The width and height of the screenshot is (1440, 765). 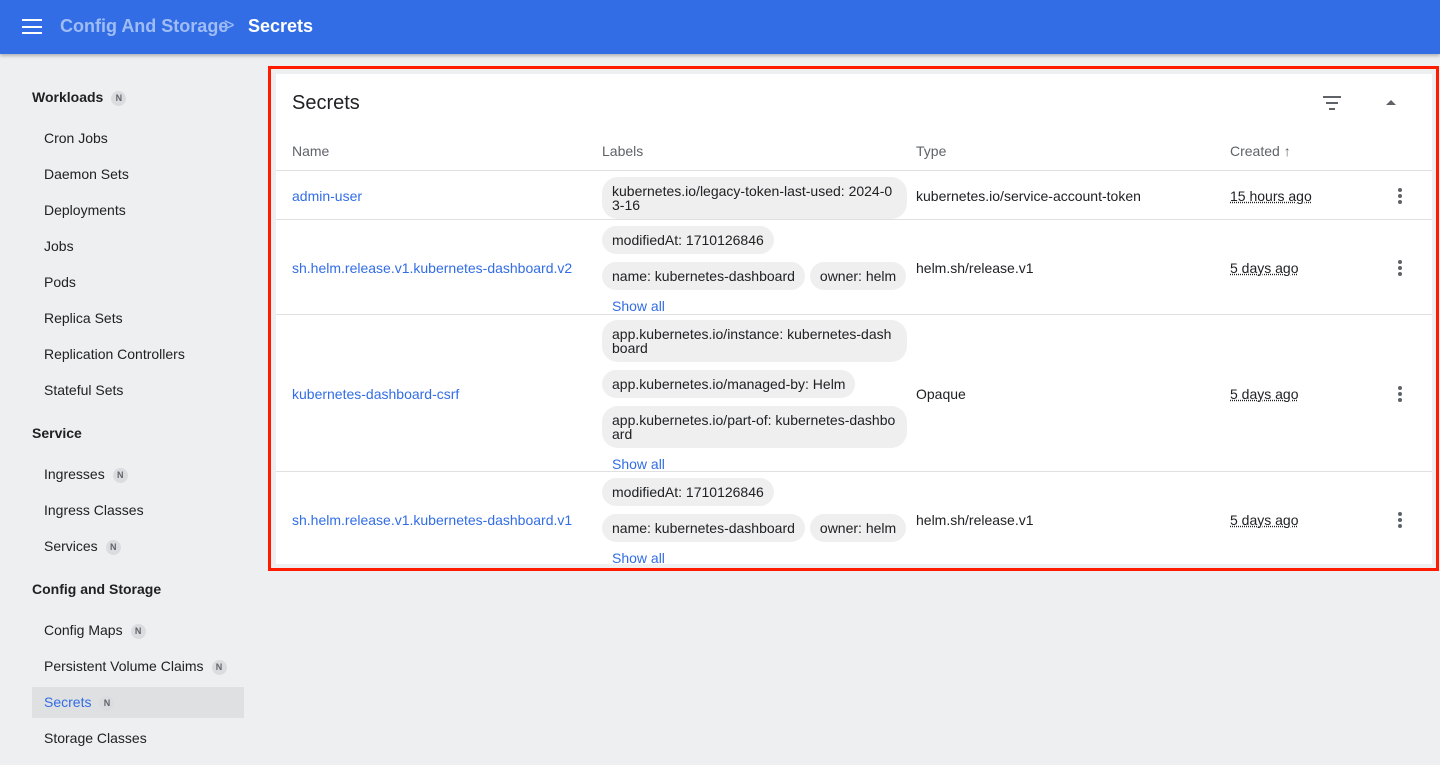 What do you see at coordinates (68, 702) in the screenshot?
I see `item-label: Secrets` at bounding box center [68, 702].